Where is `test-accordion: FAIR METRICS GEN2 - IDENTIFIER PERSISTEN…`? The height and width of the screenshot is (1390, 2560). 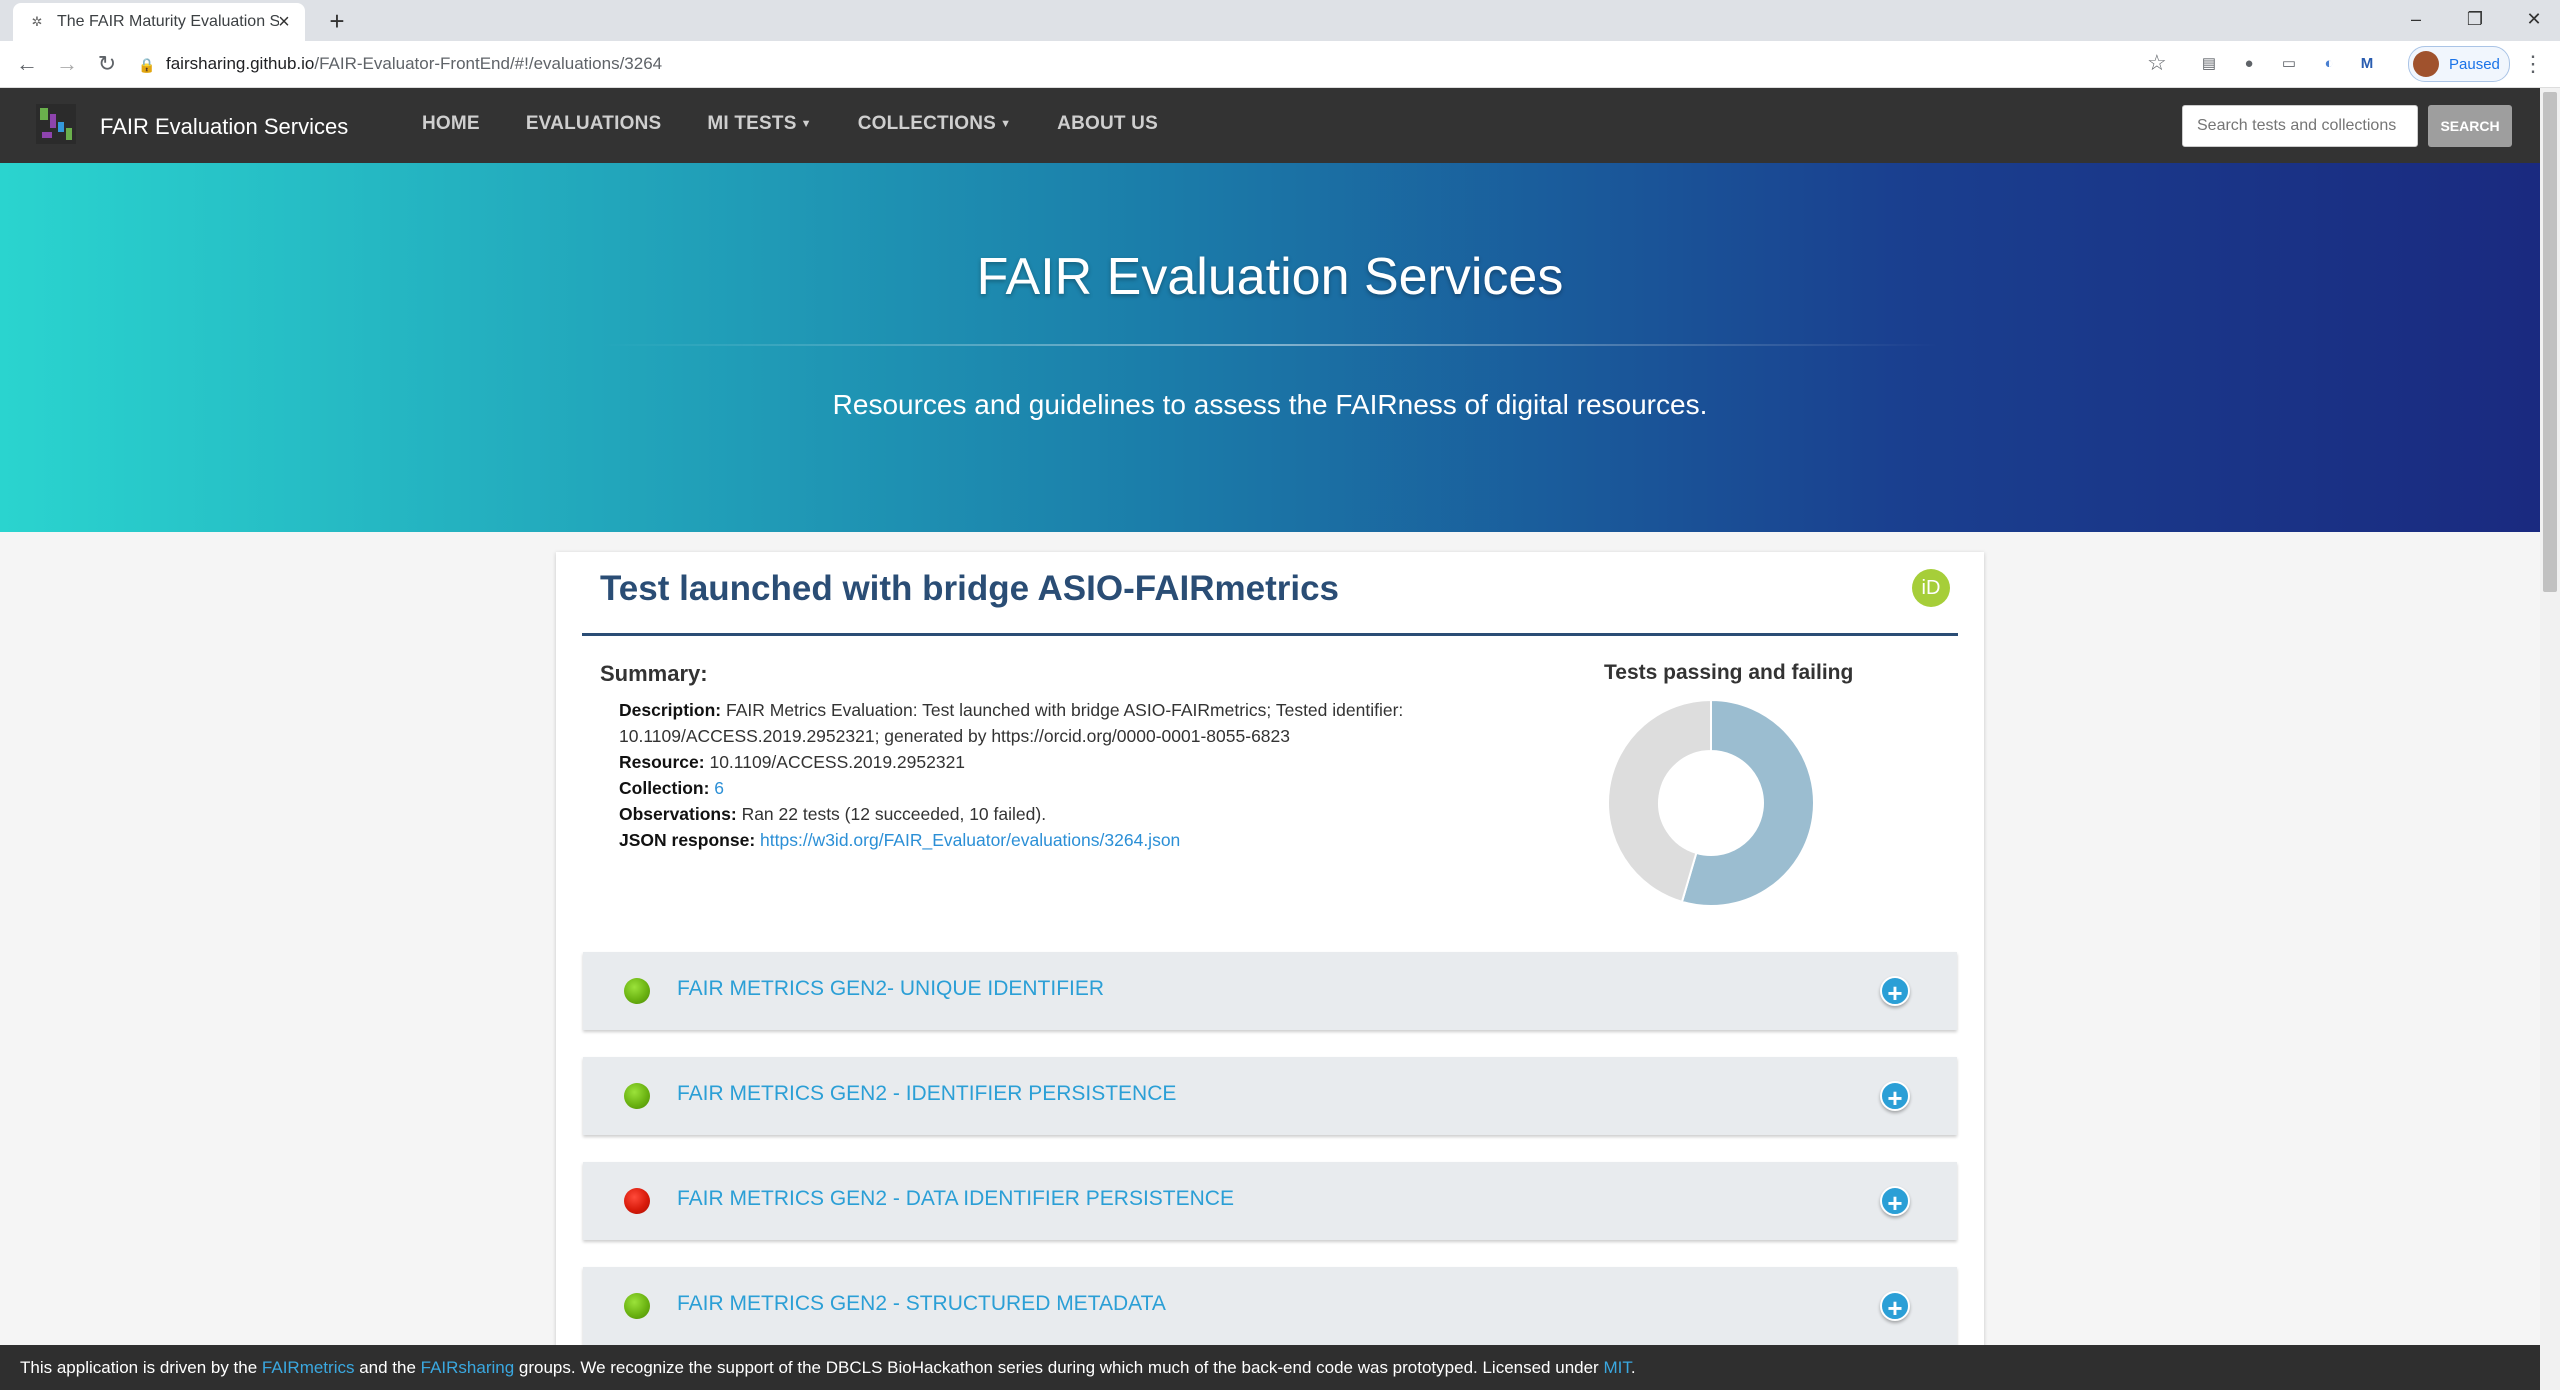 test-accordion: FAIR METRICS GEN2 - IDENTIFIER PERSISTEN… is located at coordinates (1270, 1096).